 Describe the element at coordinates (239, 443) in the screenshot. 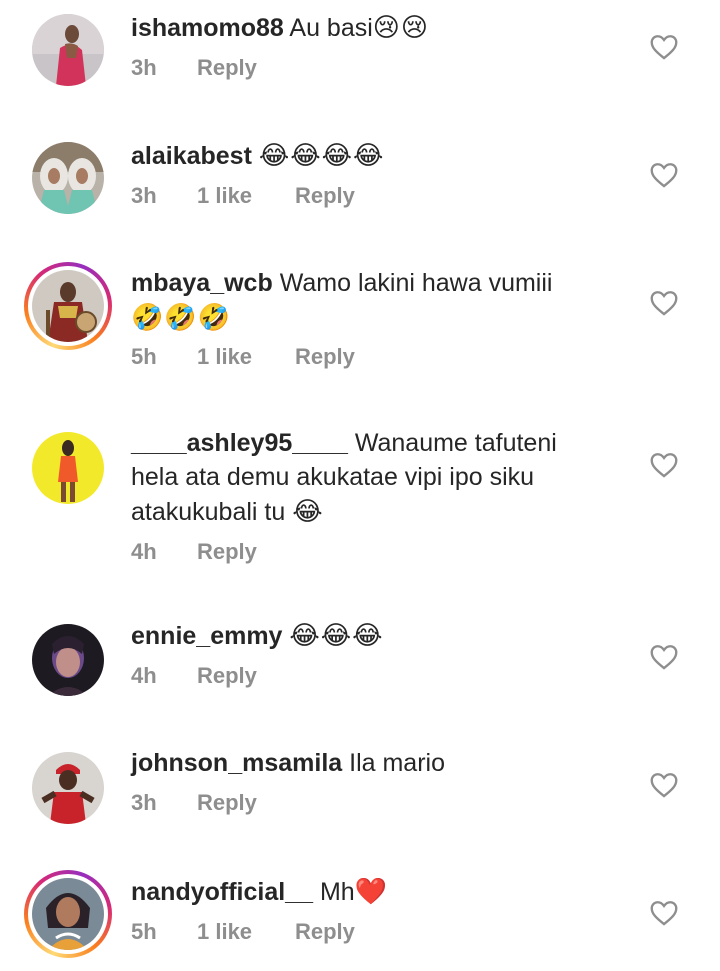

I see `comment-username: ____ashley95____` at that location.